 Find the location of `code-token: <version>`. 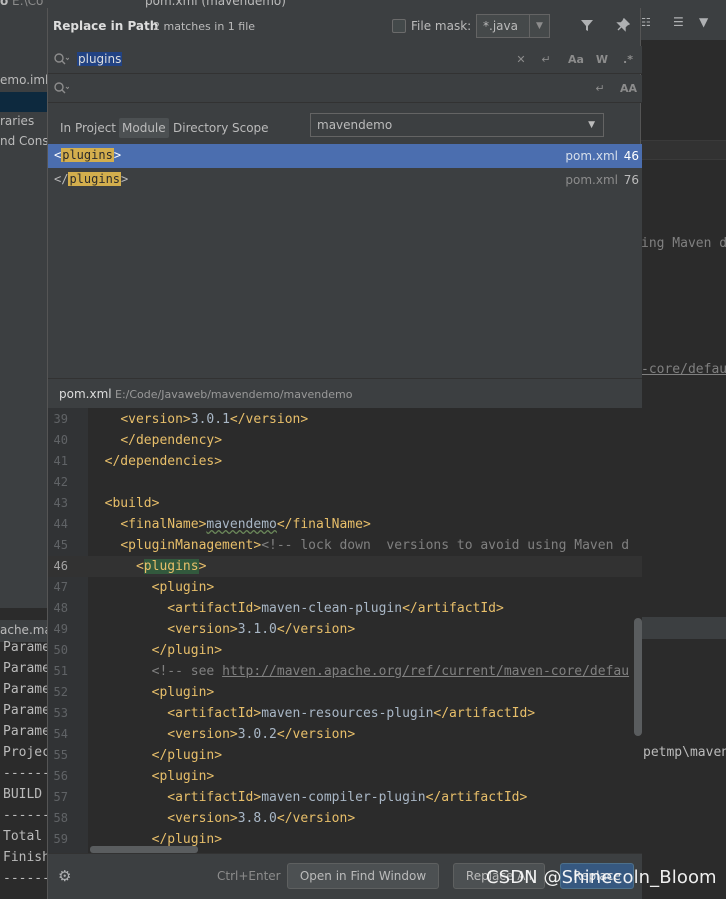

code-token: <version> is located at coordinates (202, 818).